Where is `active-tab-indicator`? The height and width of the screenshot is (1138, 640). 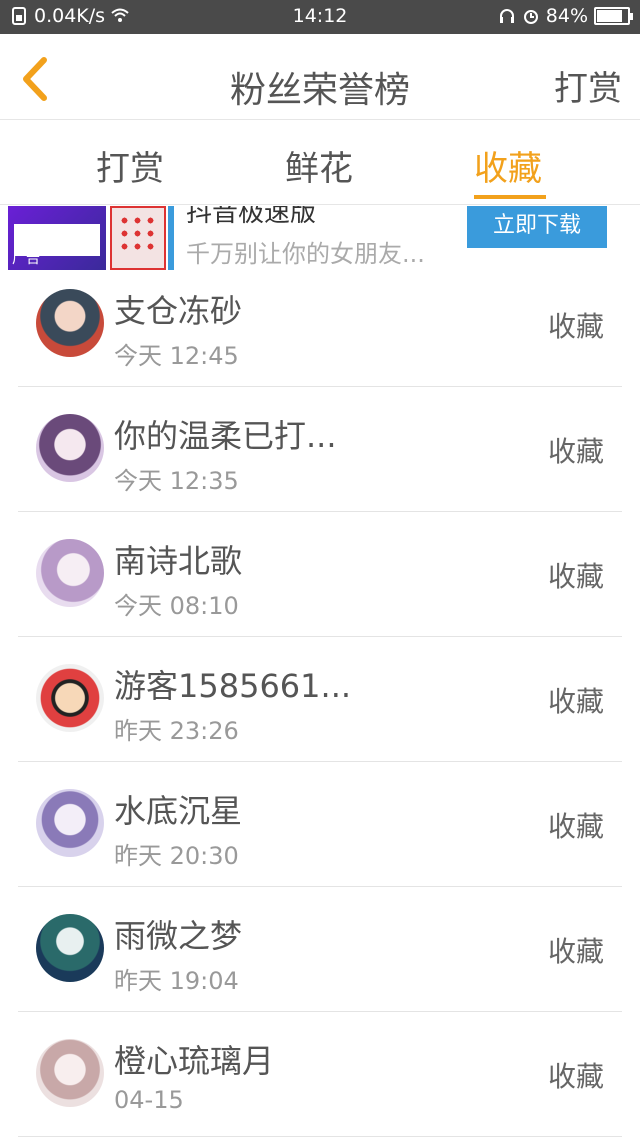
active-tab-indicator is located at coordinates (510, 197).